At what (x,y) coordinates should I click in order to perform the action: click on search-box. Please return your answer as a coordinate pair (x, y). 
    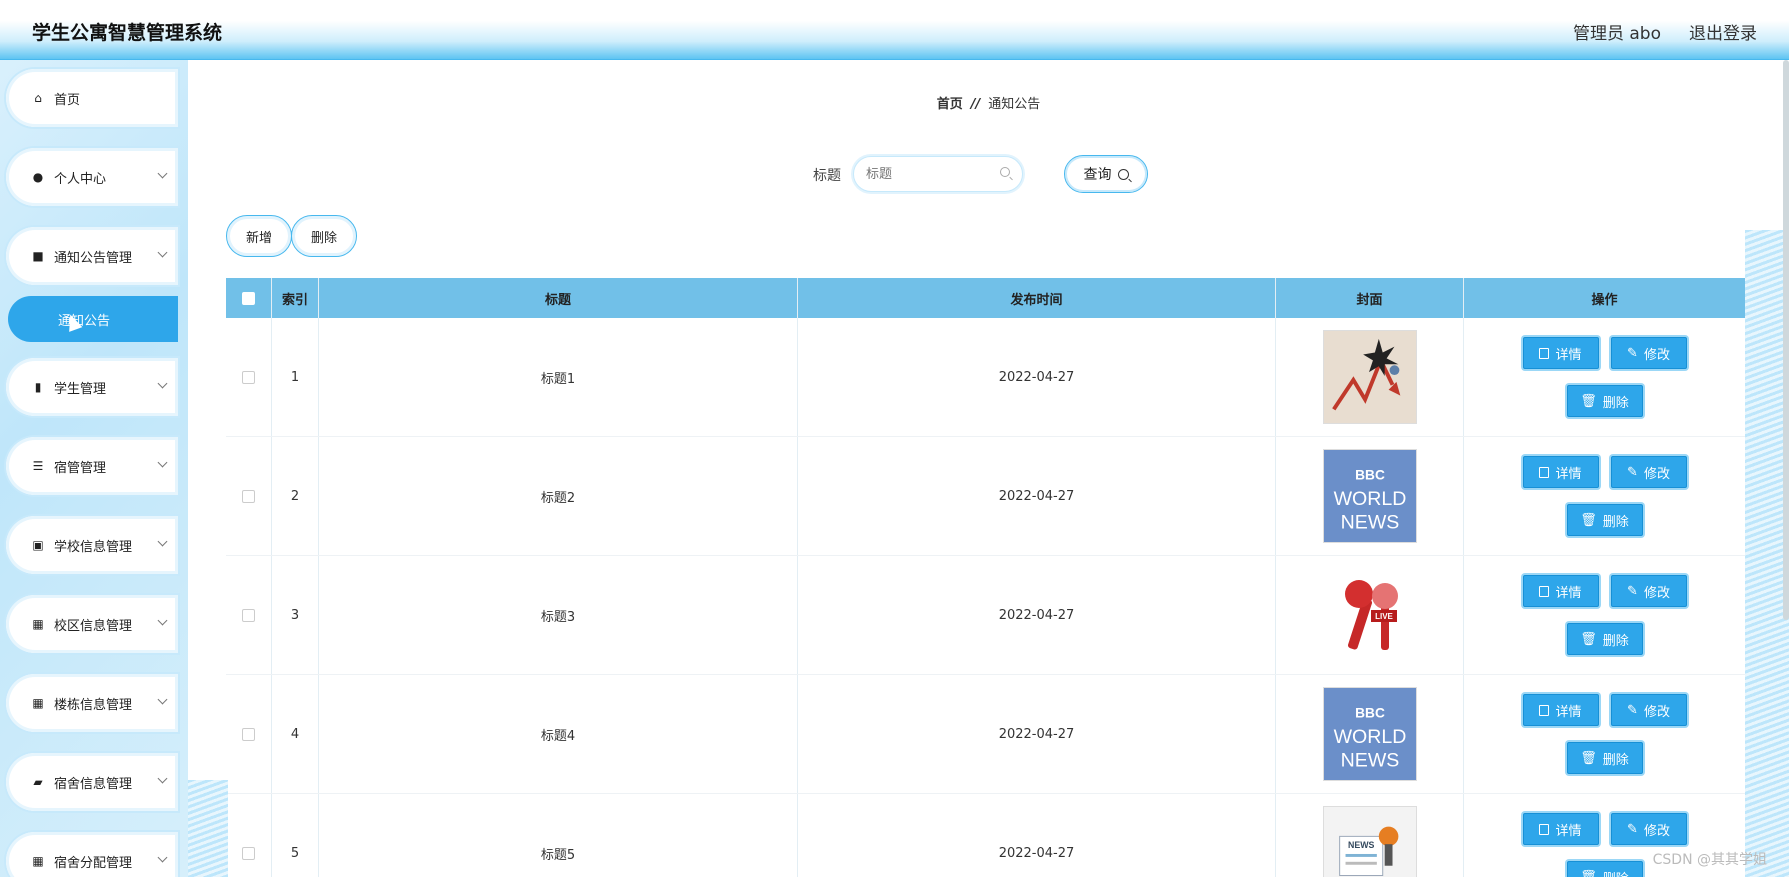
    Looking at the image, I should click on (938, 174).